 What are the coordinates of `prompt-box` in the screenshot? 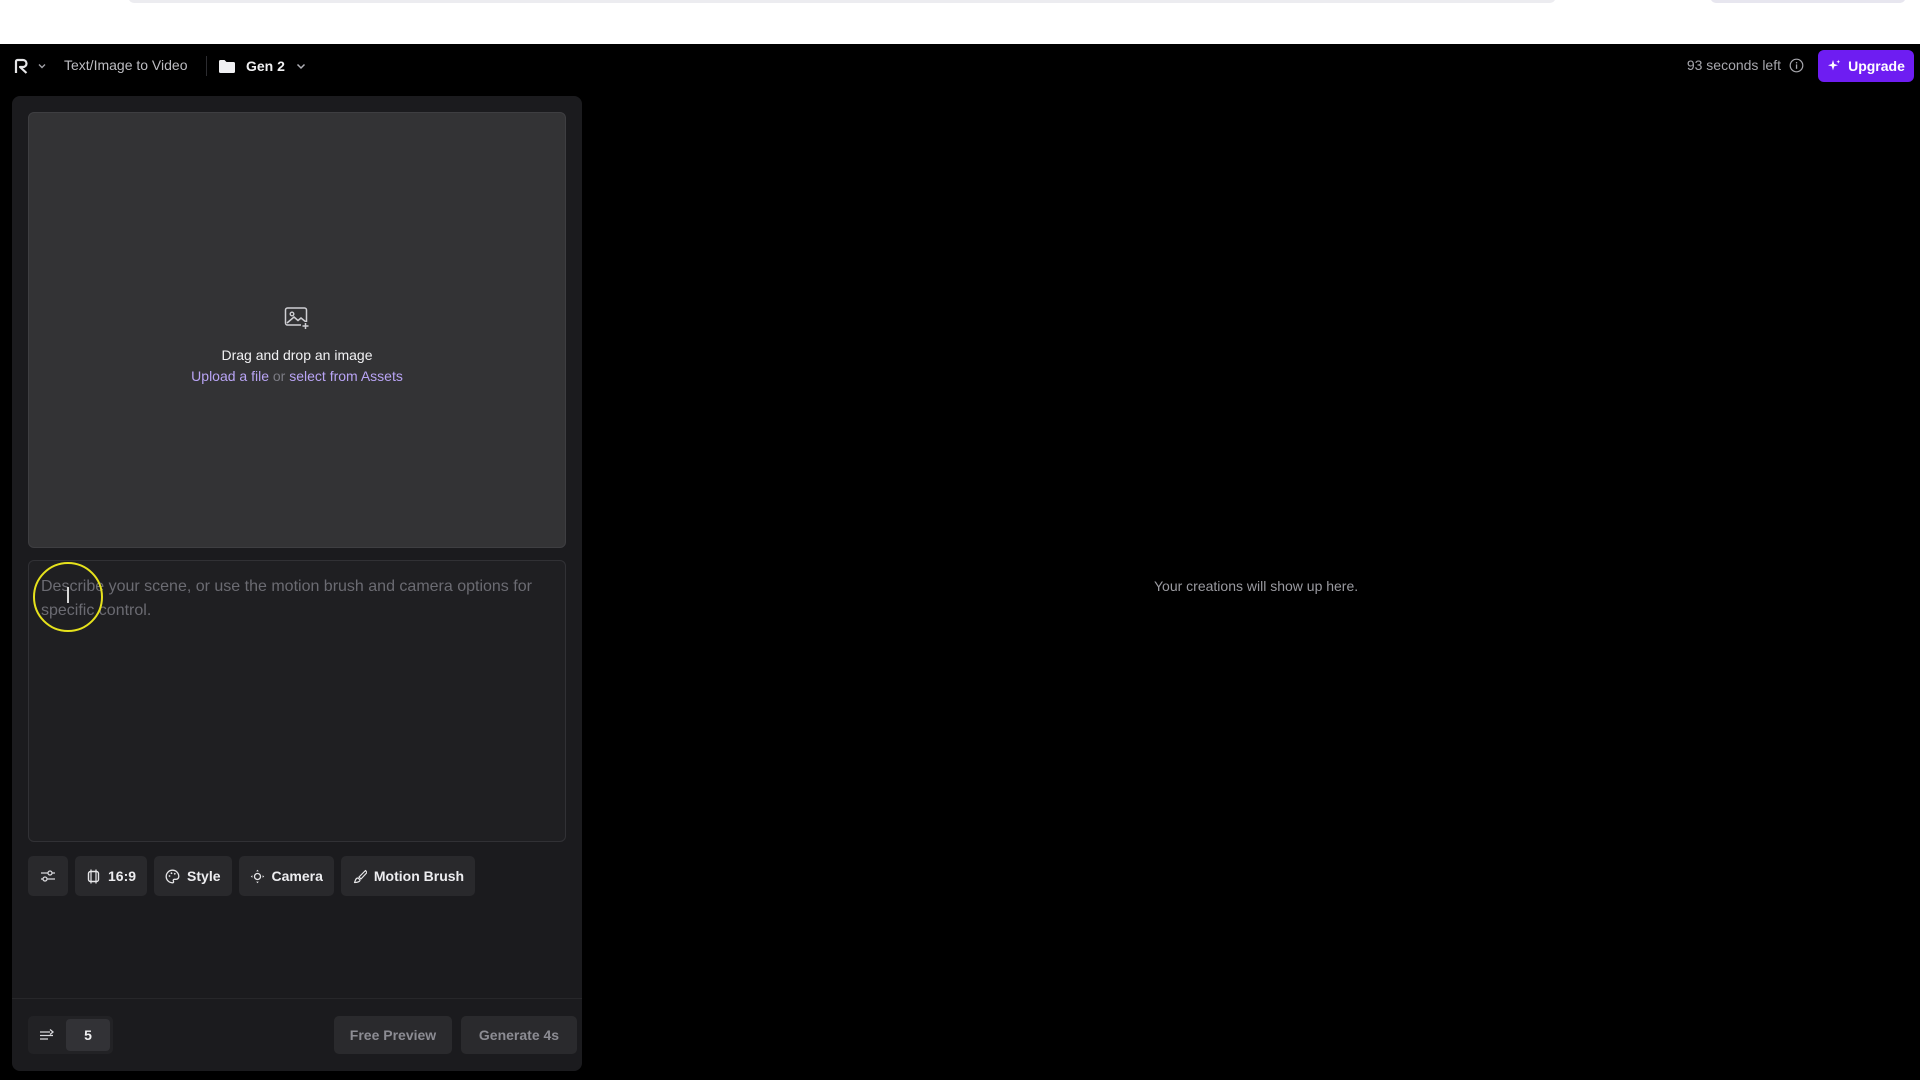 It's located at (297, 701).